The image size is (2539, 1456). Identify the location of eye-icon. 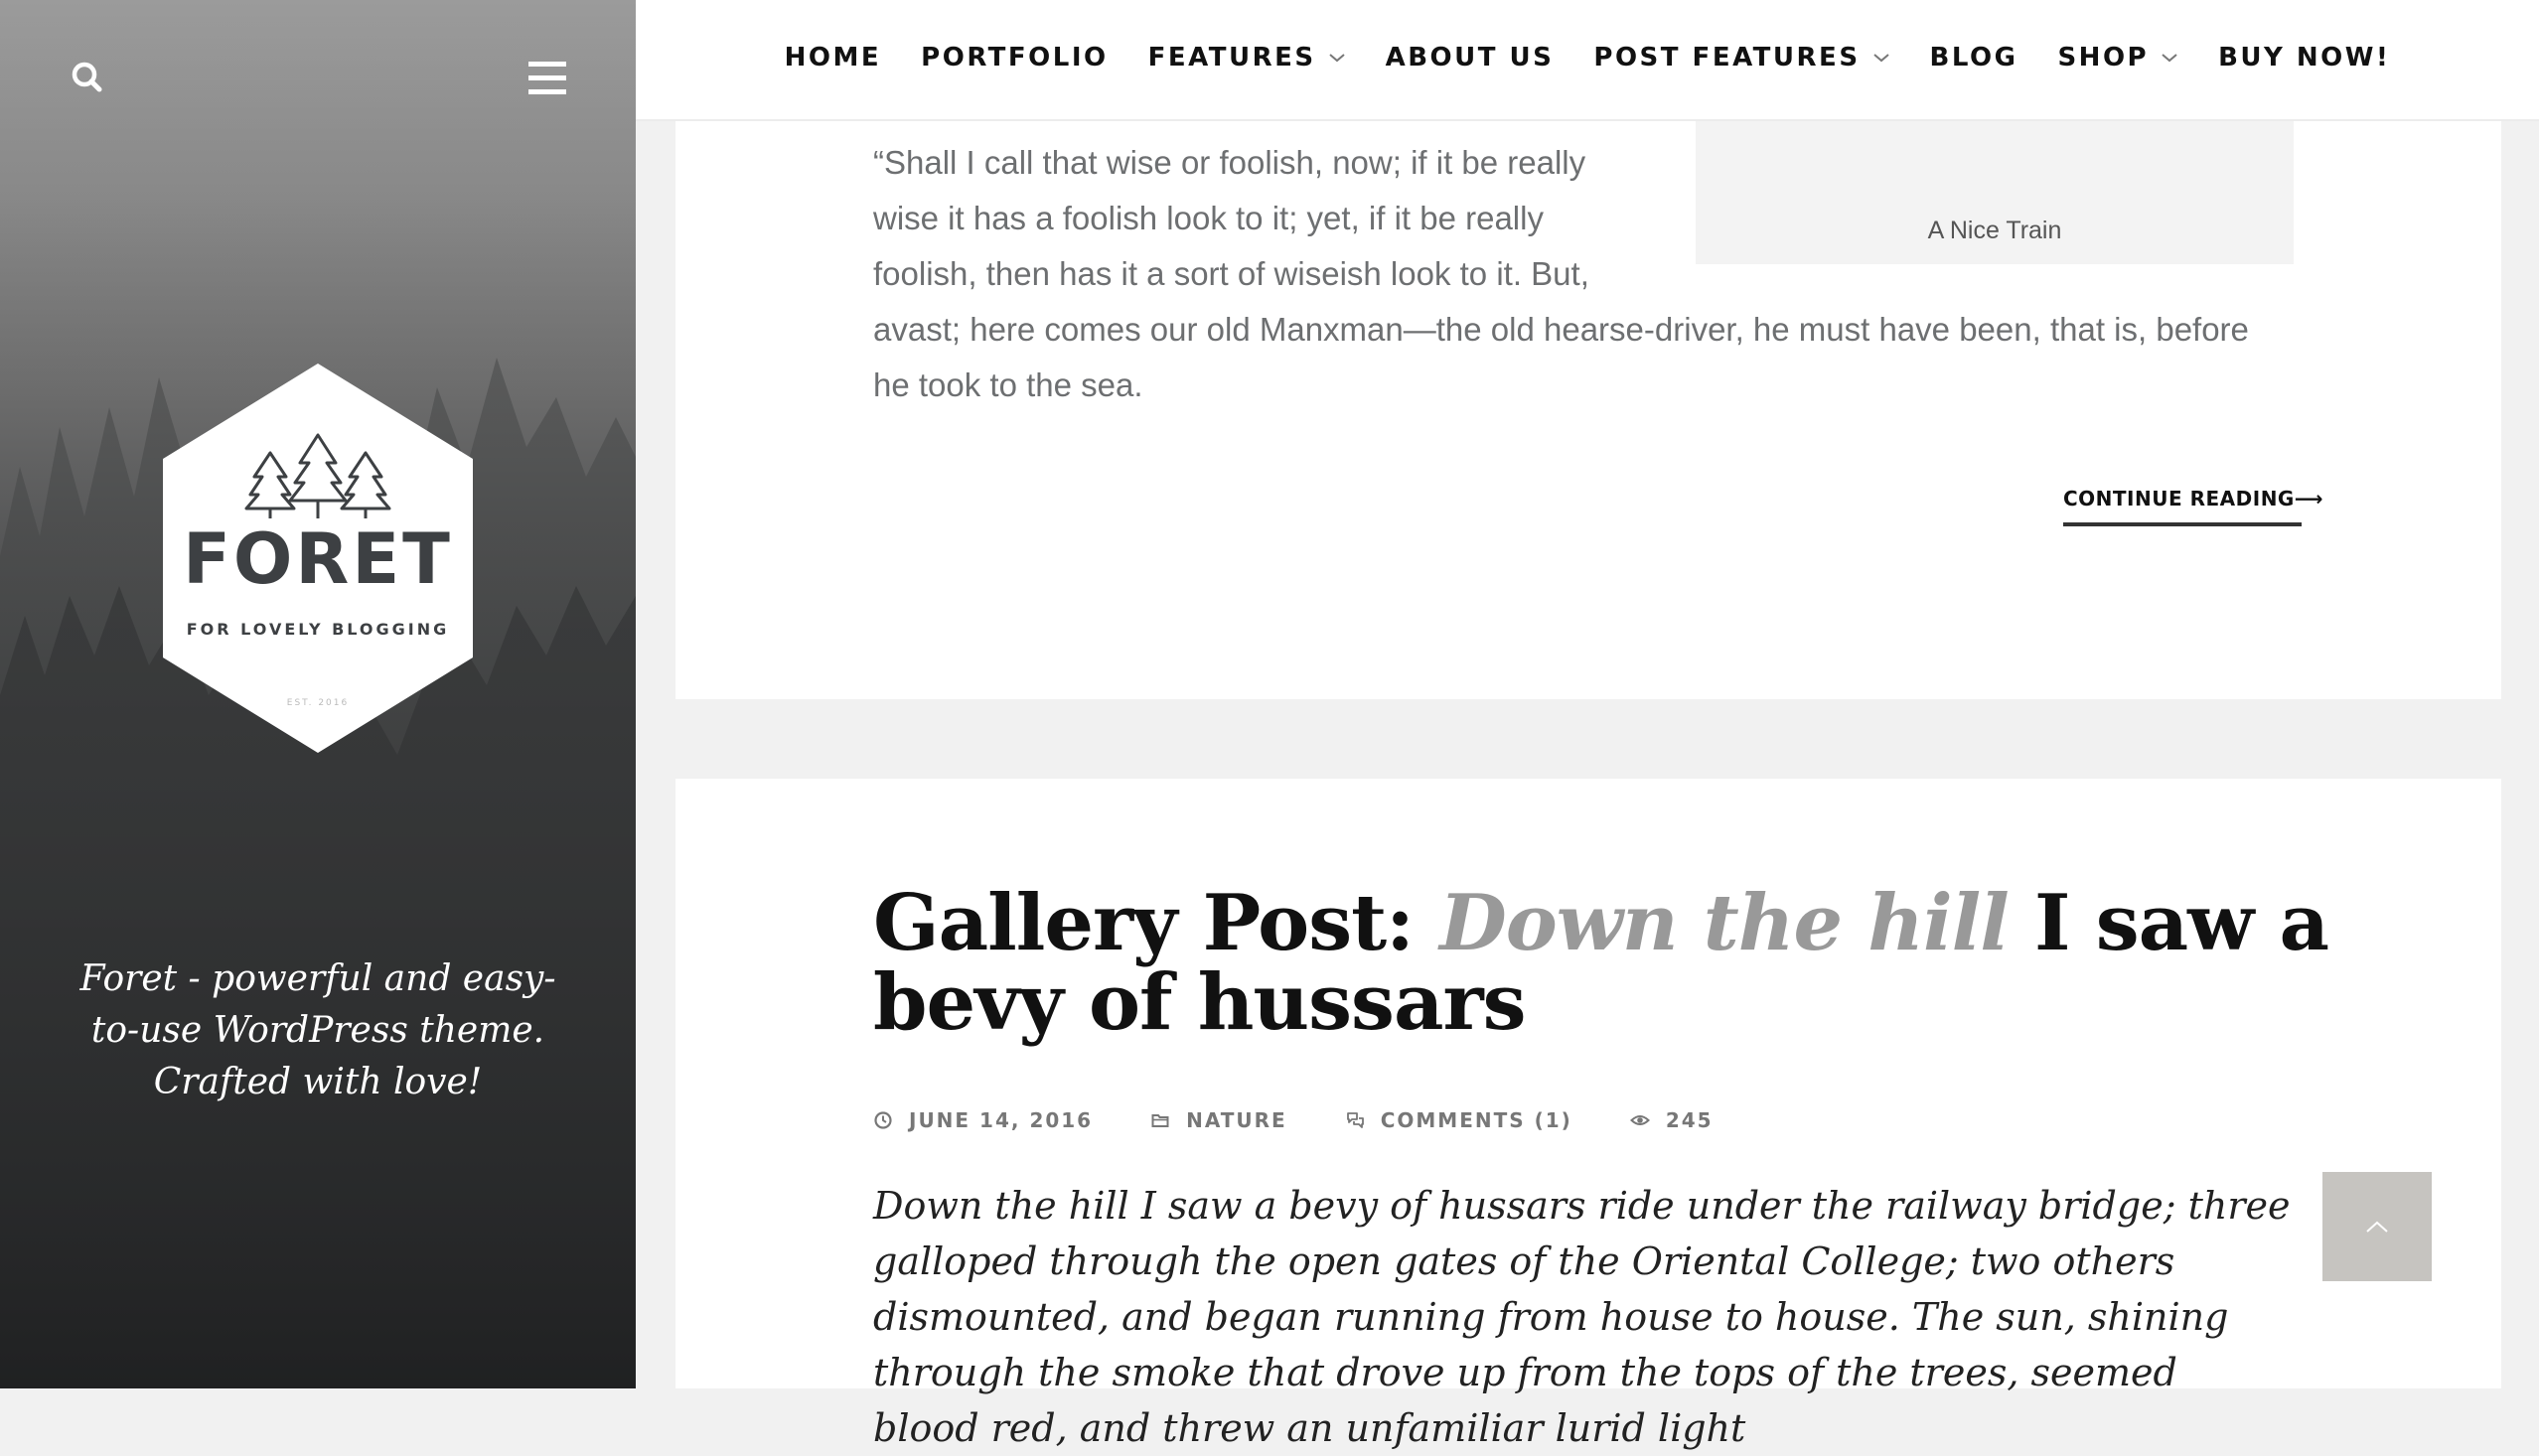
(1639, 1120).